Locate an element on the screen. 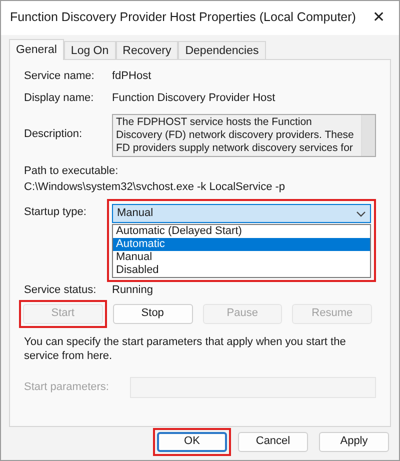  dropdown-option: Automatic (Delayed Start) is located at coordinates (241, 231).